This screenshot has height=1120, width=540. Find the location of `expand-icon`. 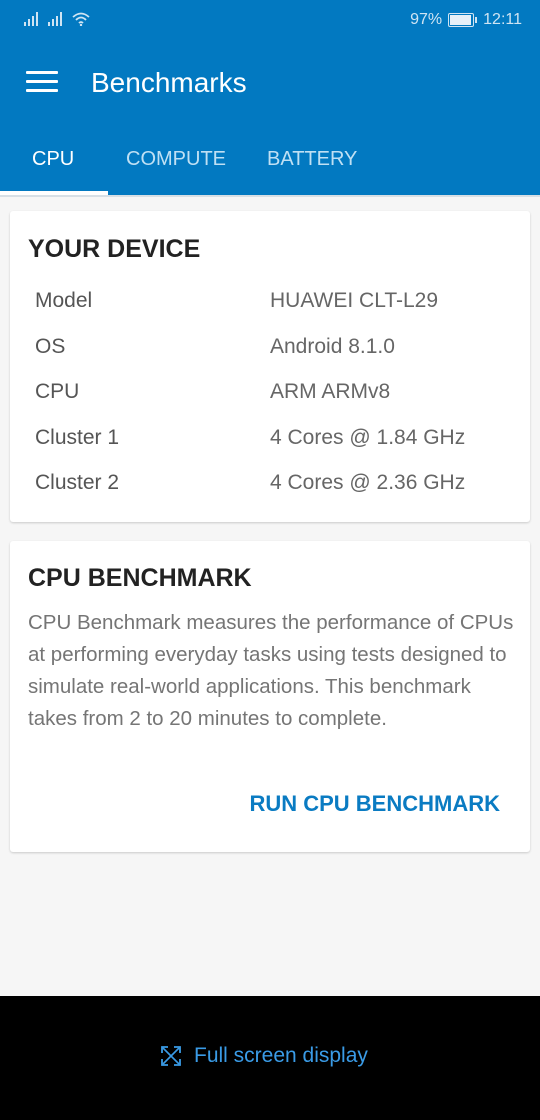

expand-icon is located at coordinates (171, 1056).